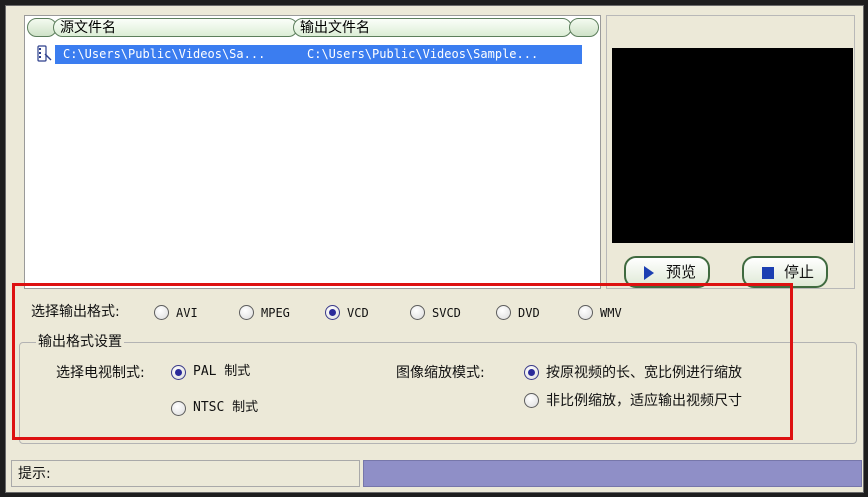  Describe the element at coordinates (44, 54) in the screenshot. I see `film-clip-icon` at that location.